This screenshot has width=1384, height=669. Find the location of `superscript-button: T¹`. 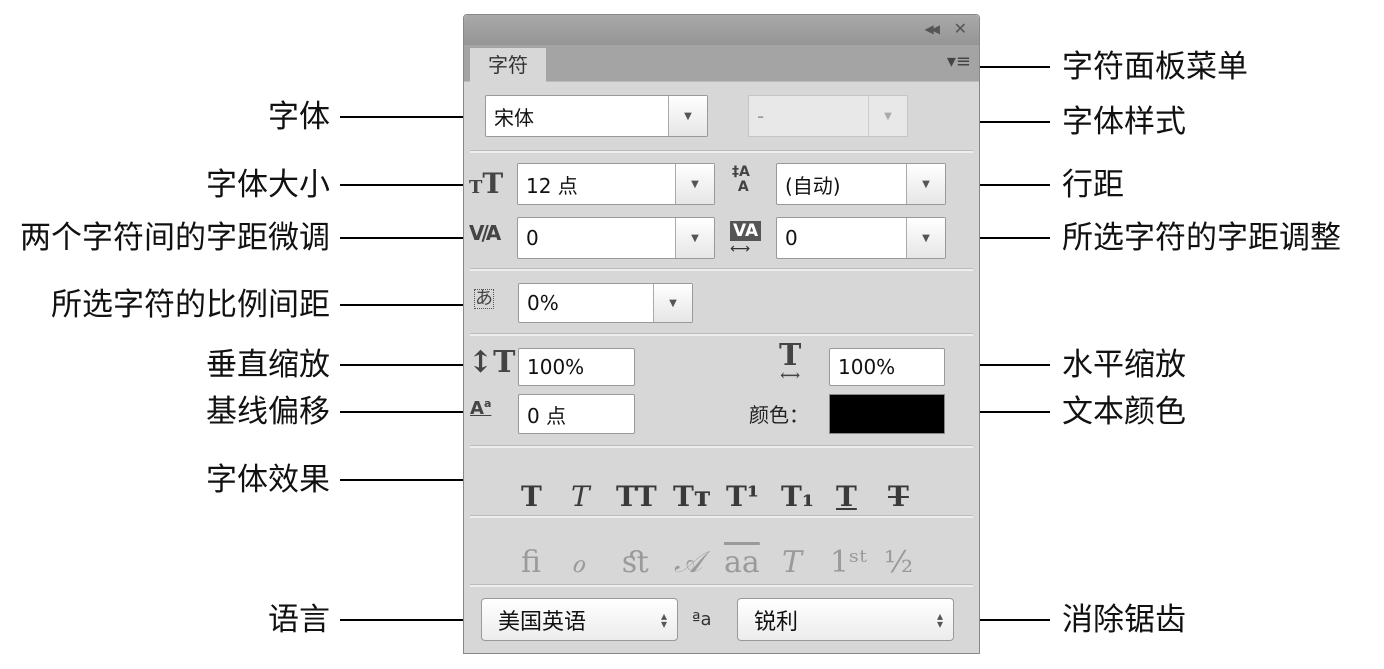

superscript-button: T¹ is located at coordinates (742, 496).